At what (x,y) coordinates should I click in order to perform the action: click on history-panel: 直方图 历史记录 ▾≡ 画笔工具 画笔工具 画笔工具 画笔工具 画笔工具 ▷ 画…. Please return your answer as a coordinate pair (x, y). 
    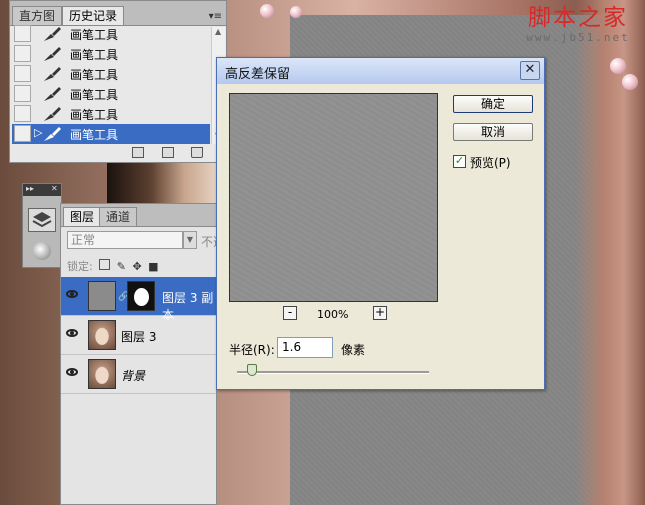
    Looking at the image, I should click on (118, 81).